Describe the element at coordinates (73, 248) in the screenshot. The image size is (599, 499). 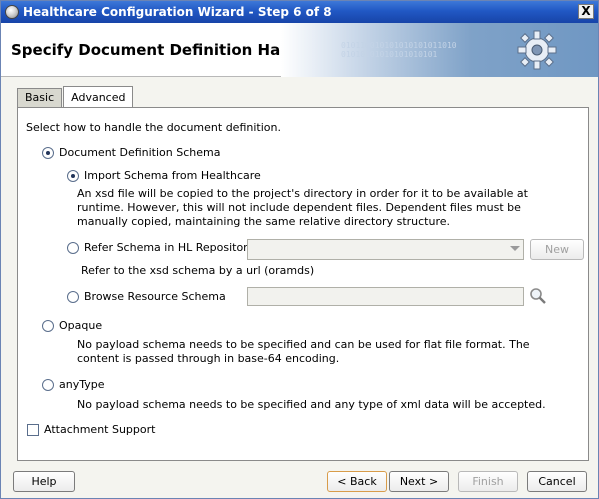
I see `refer-schema-radio` at that location.